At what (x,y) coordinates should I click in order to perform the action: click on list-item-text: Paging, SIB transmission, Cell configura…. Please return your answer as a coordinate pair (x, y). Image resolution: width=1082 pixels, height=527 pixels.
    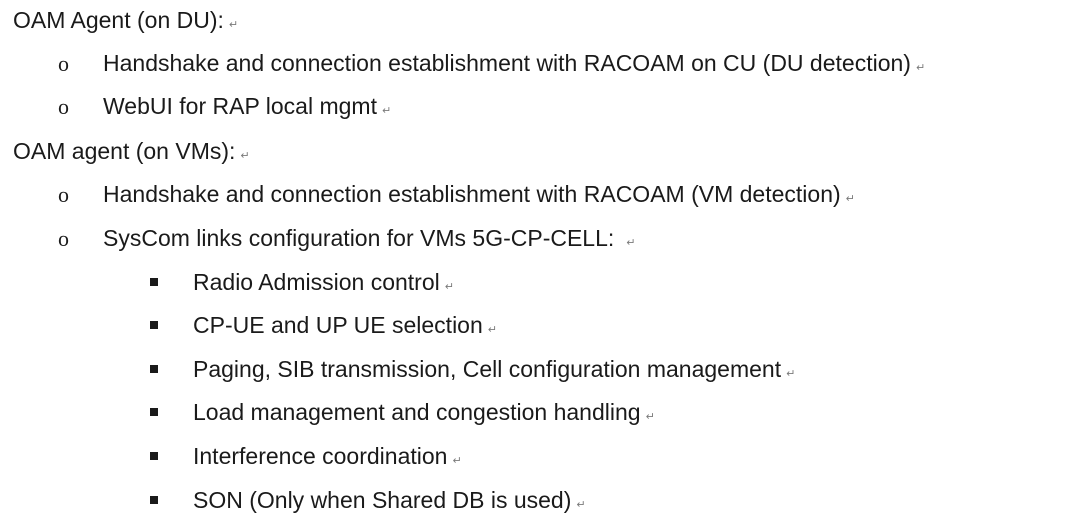
    Looking at the image, I should click on (487, 369).